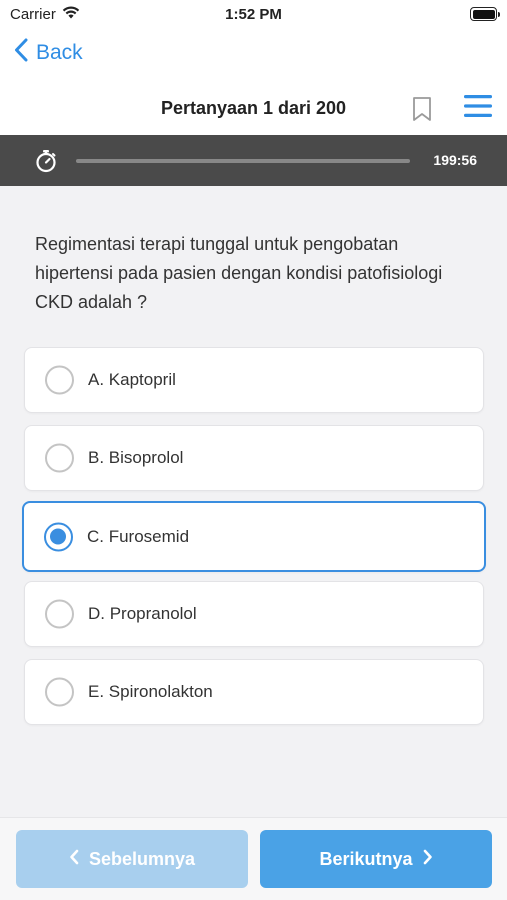 This screenshot has height=900, width=507. I want to click on back-button: Back, so click(48, 53).